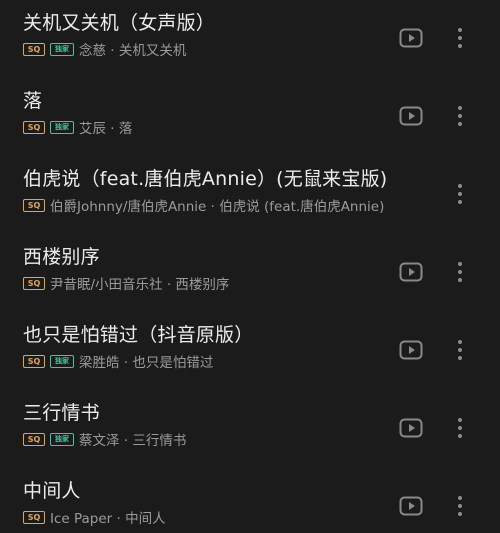  What do you see at coordinates (250, 429) in the screenshot?
I see `song-row: 三行情书 SQ 独家 蔡文泽 · 三行情书` at bounding box center [250, 429].